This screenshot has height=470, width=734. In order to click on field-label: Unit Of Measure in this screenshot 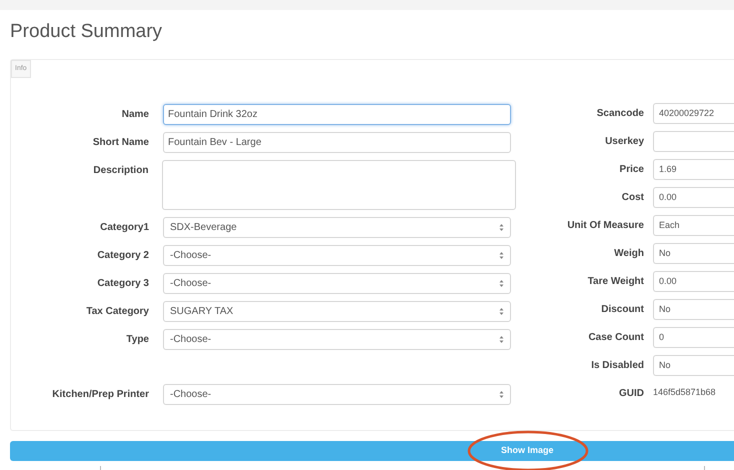, I will do `click(605, 226)`.